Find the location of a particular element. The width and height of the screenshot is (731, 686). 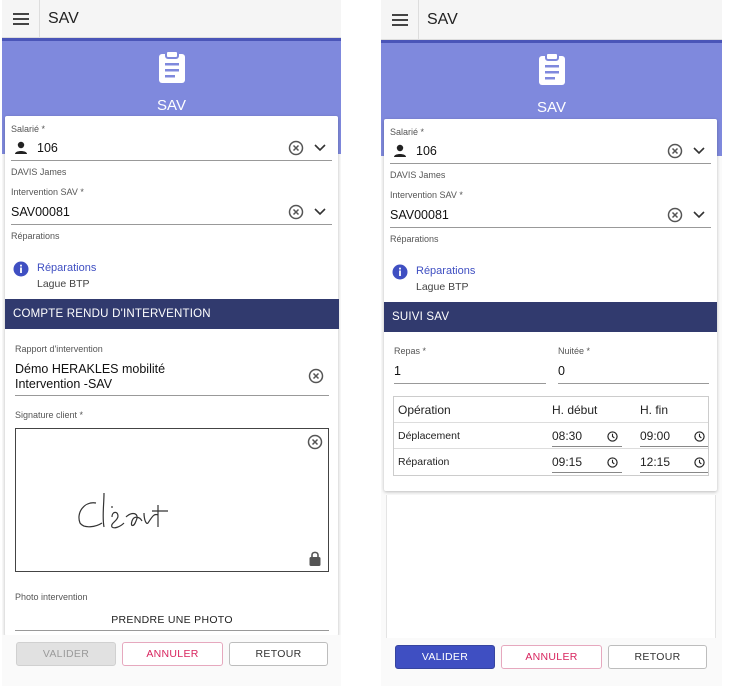

start-time-field: 08:30 is located at coordinates (587, 436).